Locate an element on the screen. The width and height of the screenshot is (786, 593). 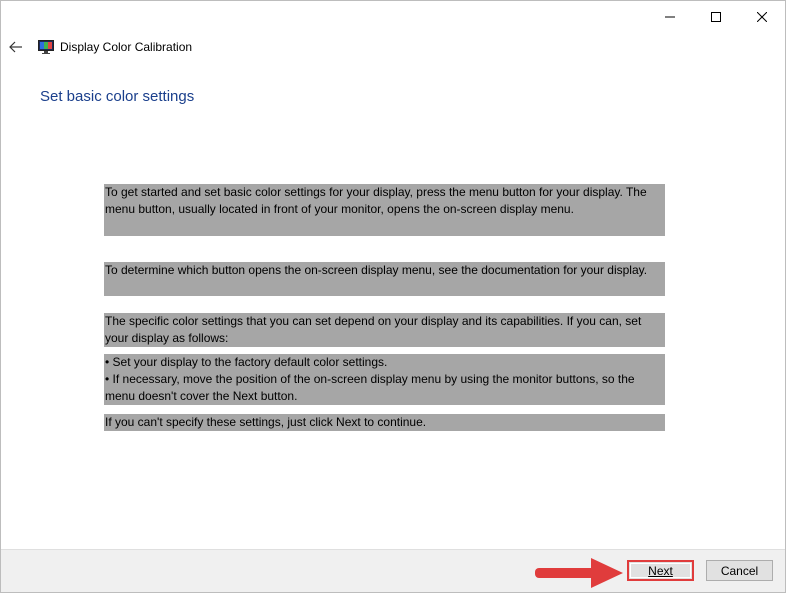
close-icon is located at coordinates (762, 17).